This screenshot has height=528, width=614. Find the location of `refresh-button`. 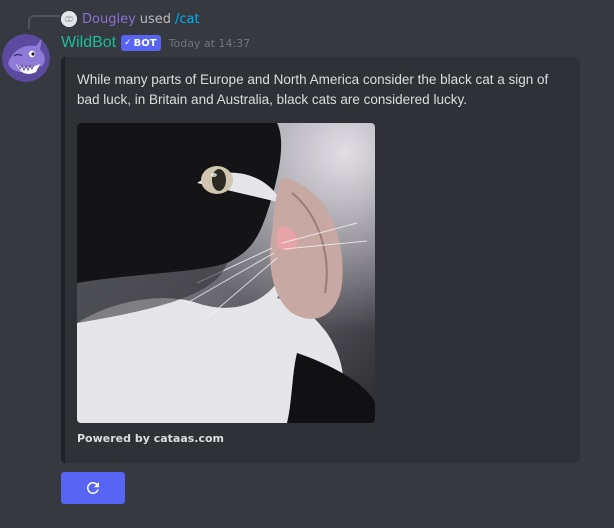

refresh-button is located at coordinates (93, 488).